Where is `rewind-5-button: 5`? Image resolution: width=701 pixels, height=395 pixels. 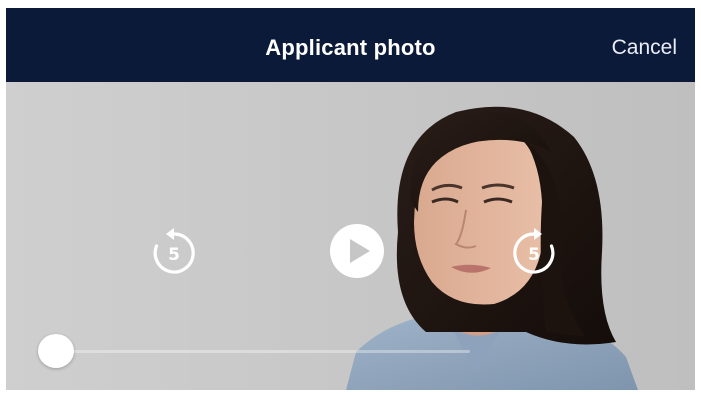
rewind-5-button: 5 is located at coordinates (174, 252).